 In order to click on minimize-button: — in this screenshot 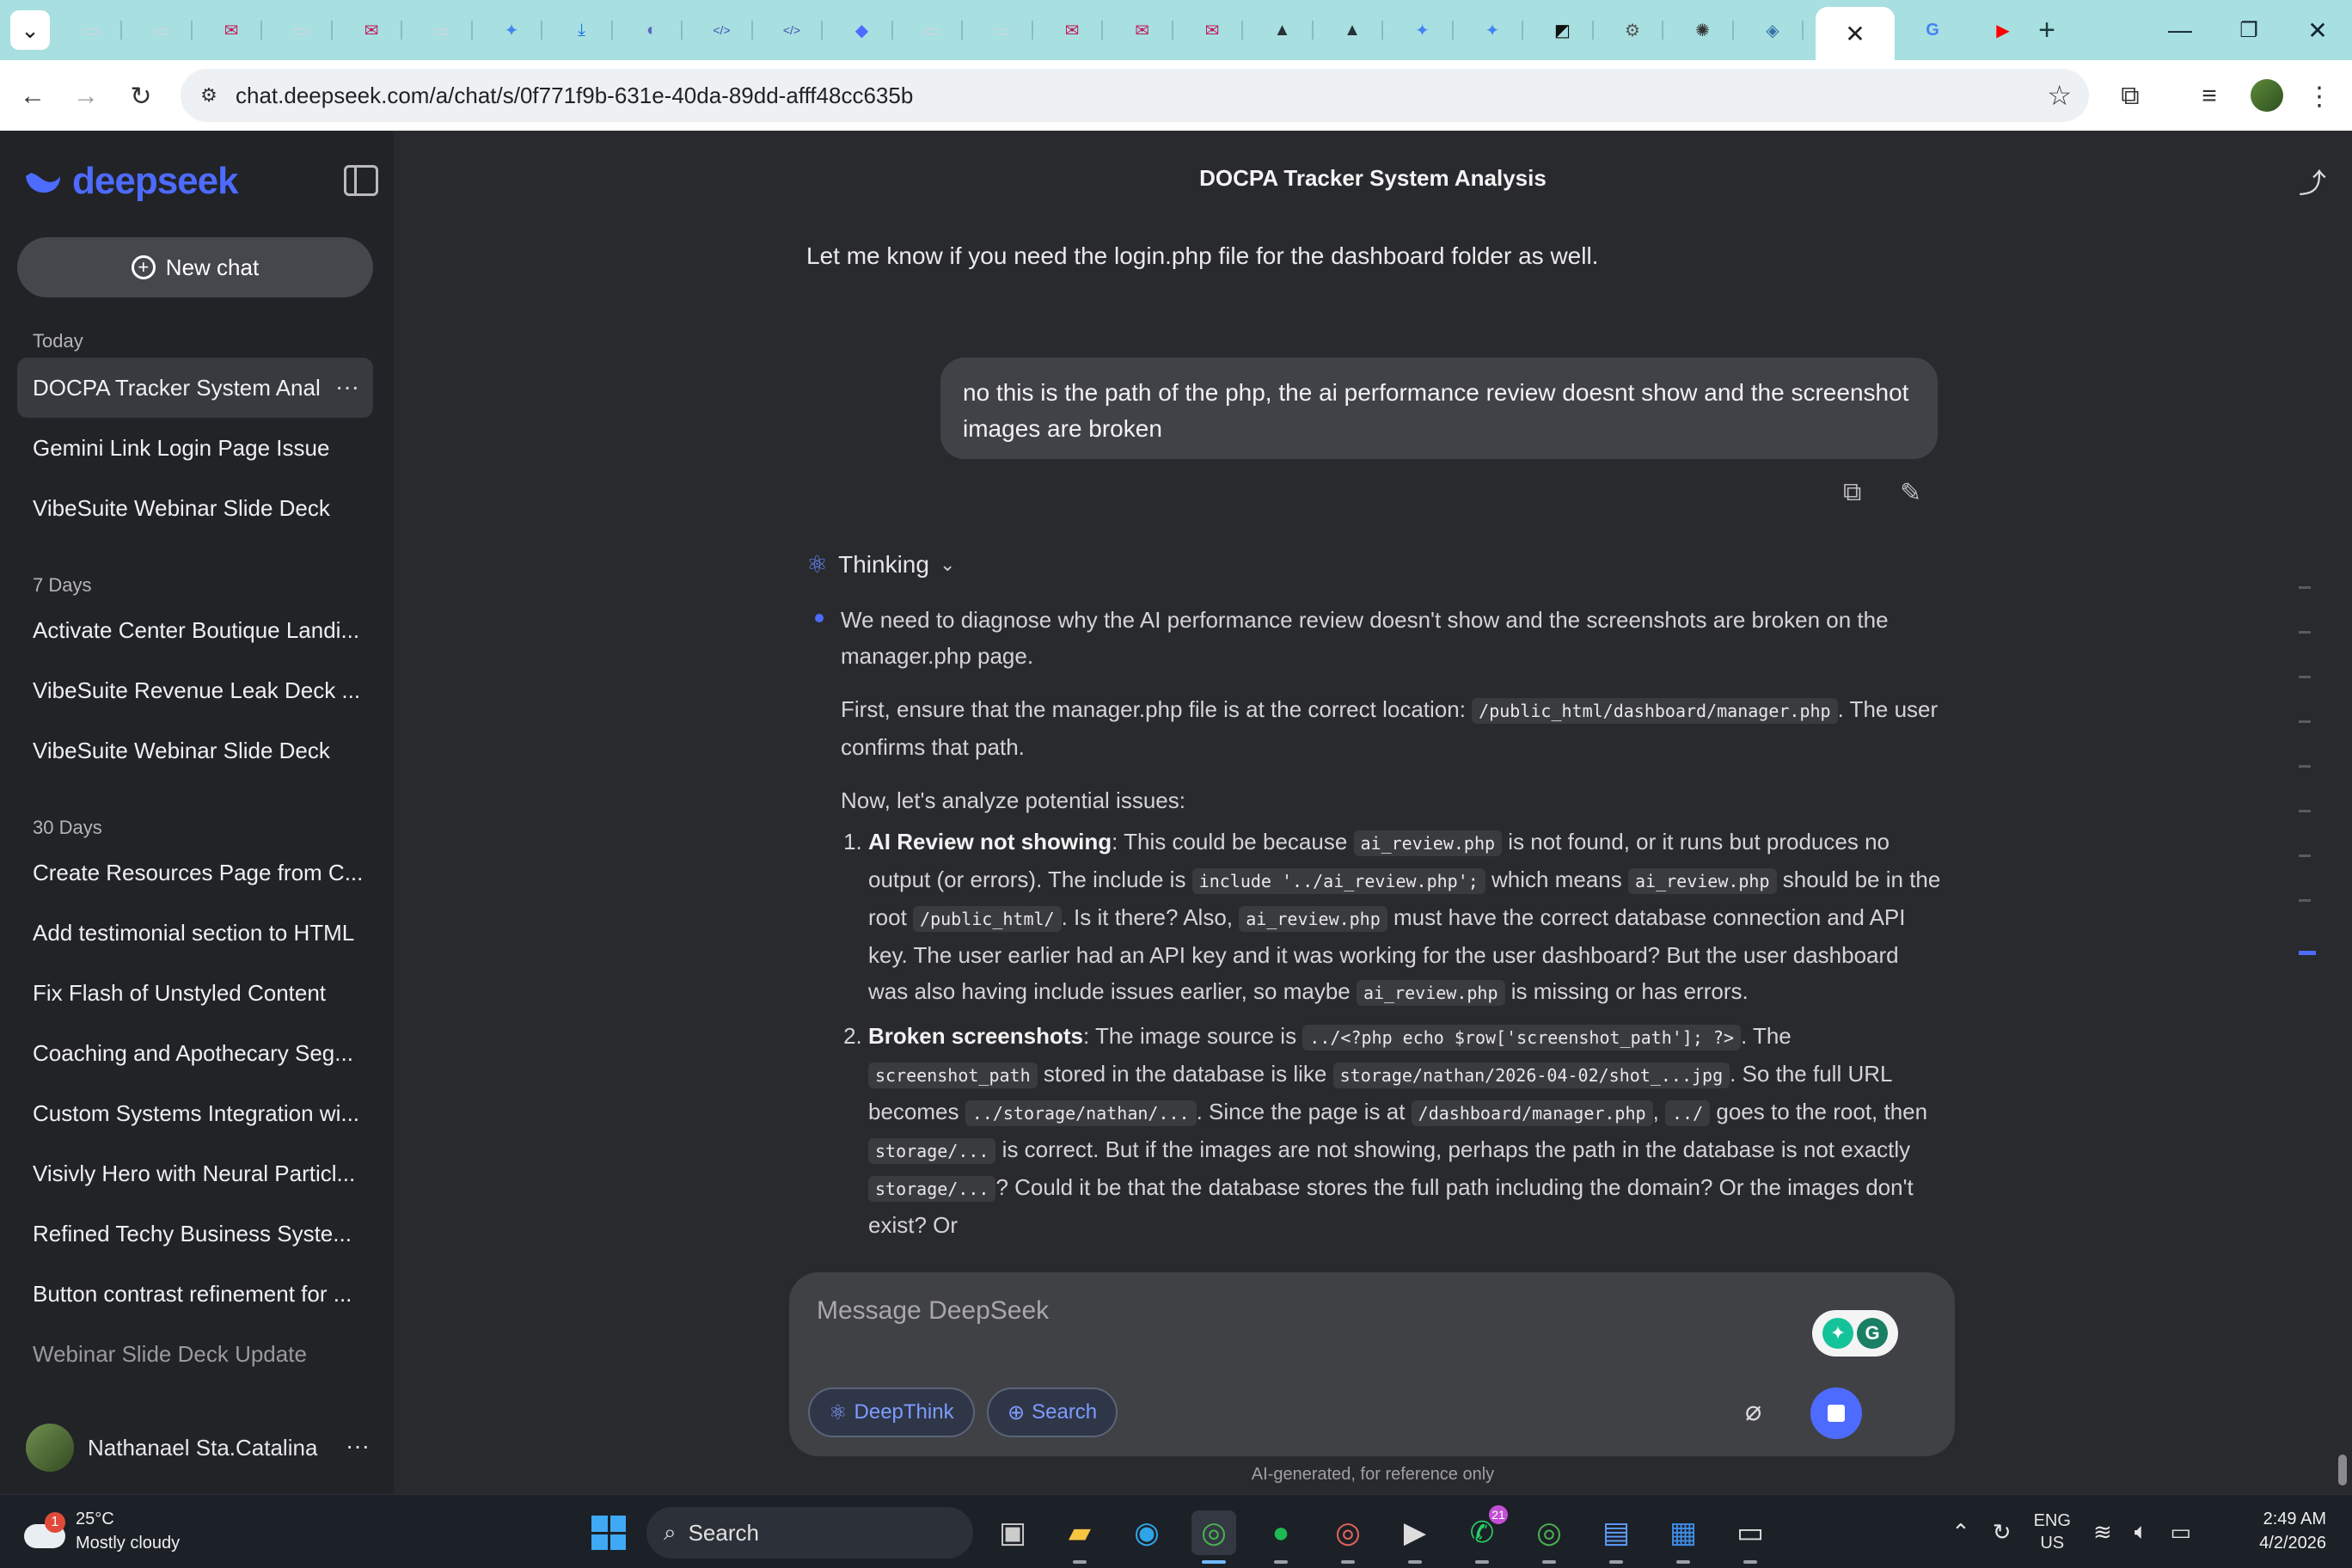, I will do `click(2180, 30)`.